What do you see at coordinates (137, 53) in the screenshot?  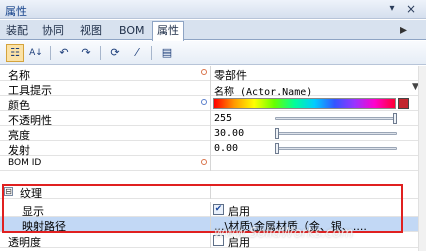 I see `pick-icon: ⁄` at bounding box center [137, 53].